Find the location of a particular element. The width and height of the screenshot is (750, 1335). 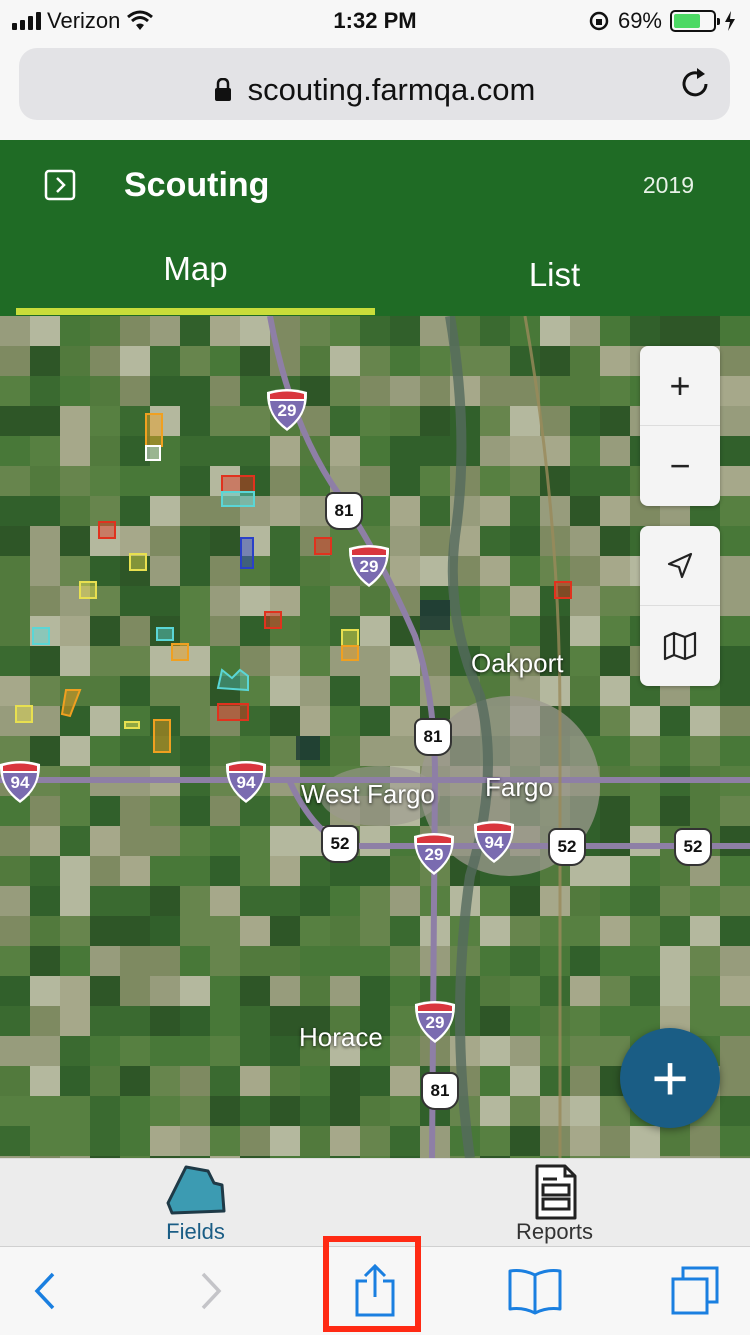

app-bottom-tabs: Fields Reports is located at coordinates (375, 1202).